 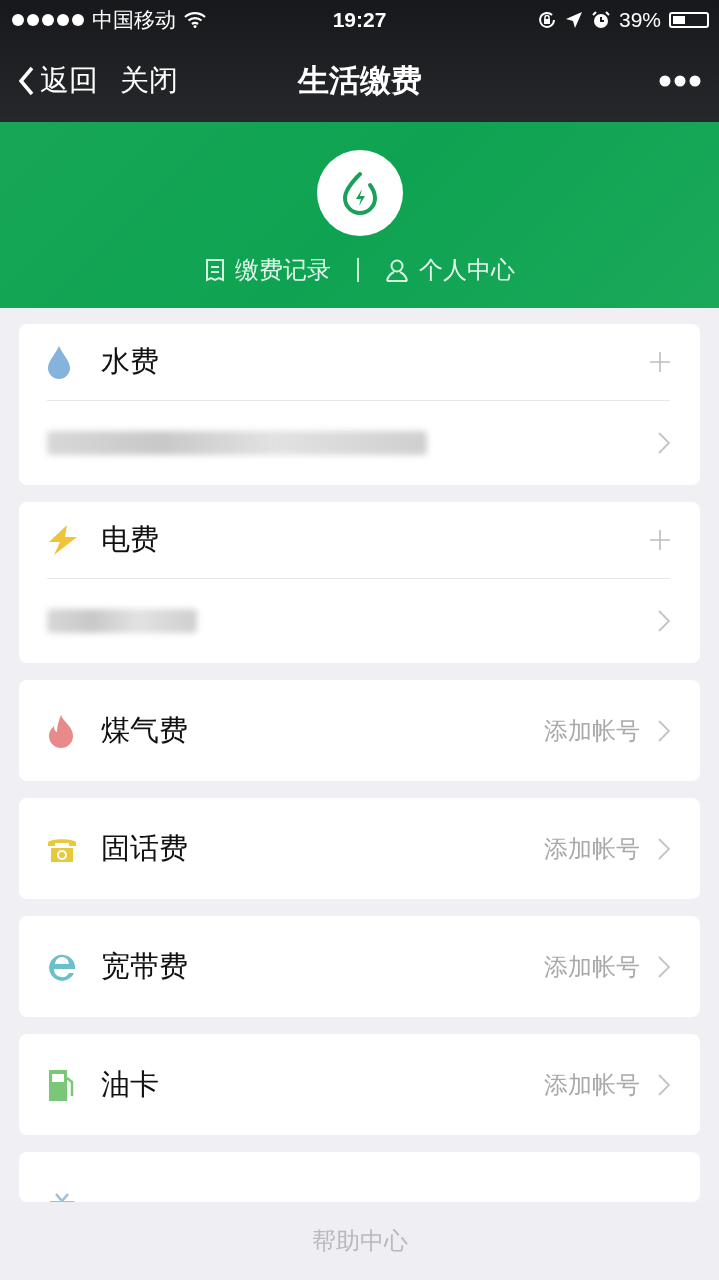 I want to click on rotation-lock-icon, so click(x=546, y=20).